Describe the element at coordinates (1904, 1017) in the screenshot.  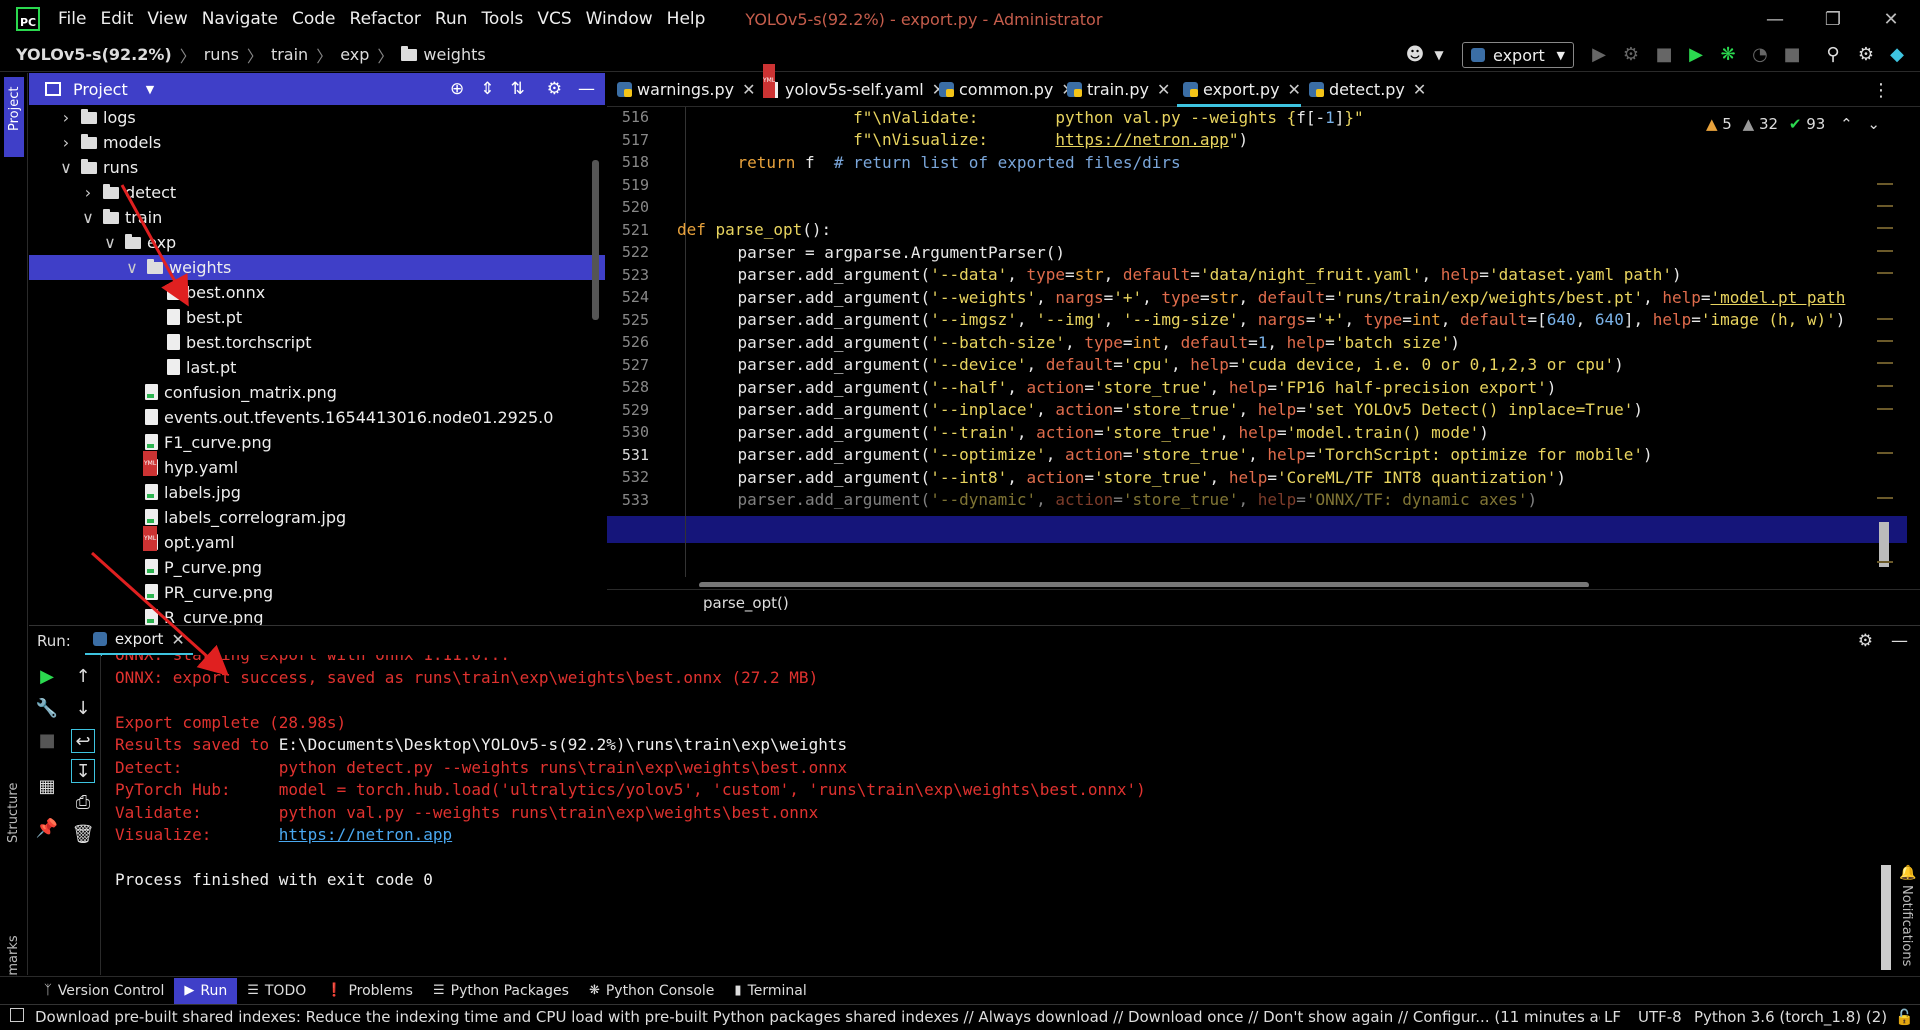
I see `lock-icon: 🔓` at that location.